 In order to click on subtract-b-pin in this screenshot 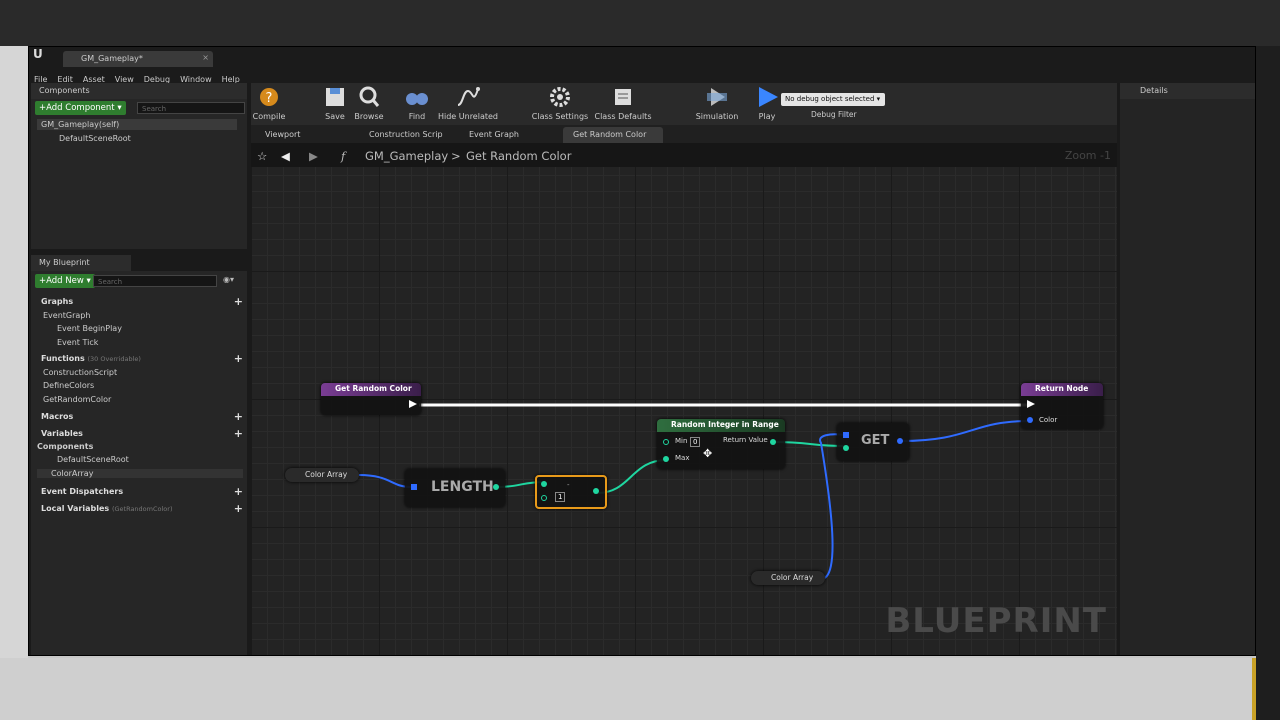, I will do `click(544, 498)`.